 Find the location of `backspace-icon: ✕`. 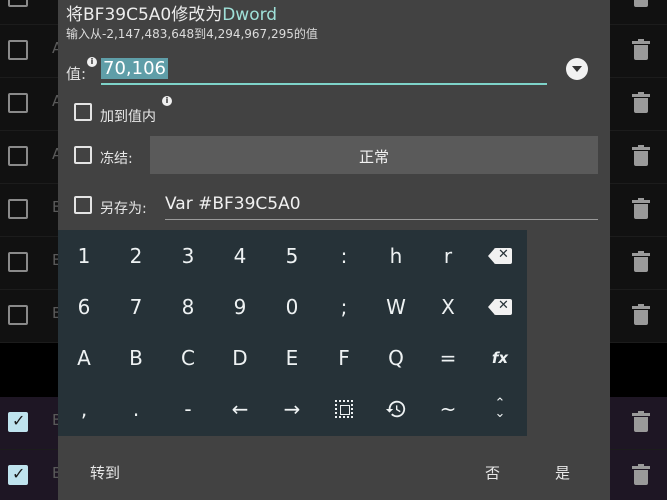

backspace-icon: ✕ is located at coordinates (500, 255).